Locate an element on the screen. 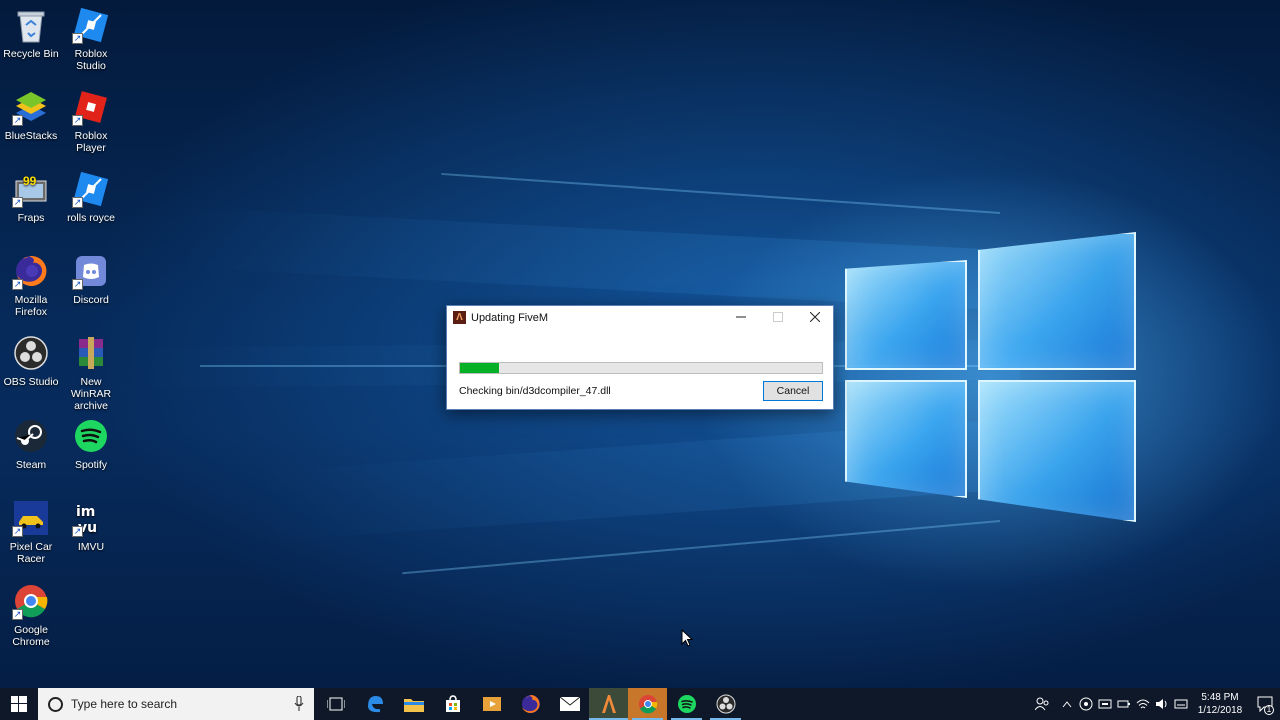 The height and width of the screenshot is (720, 1280). usb-icon is located at coordinates (1104, 704).